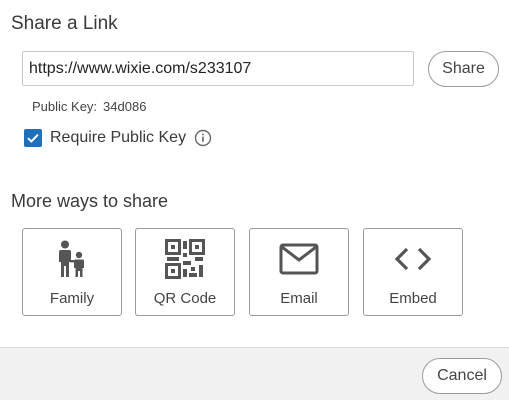 This screenshot has height=400, width=509. I want to click on cancel-button: Cancel, so click(462, 376).